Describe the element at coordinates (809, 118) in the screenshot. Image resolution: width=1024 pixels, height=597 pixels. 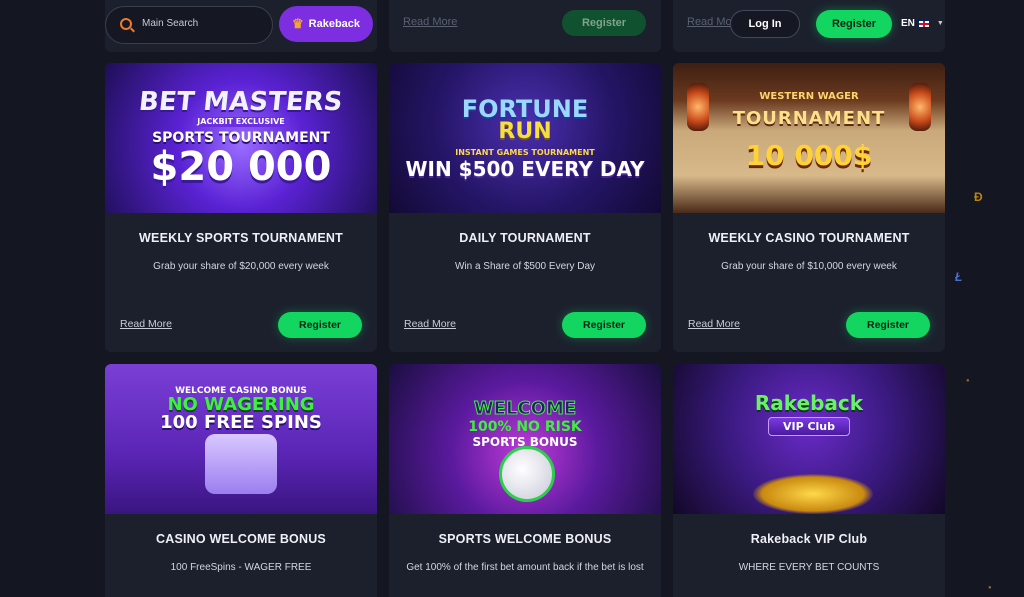
I see `banner-line: TOURNAMENT` at that location.